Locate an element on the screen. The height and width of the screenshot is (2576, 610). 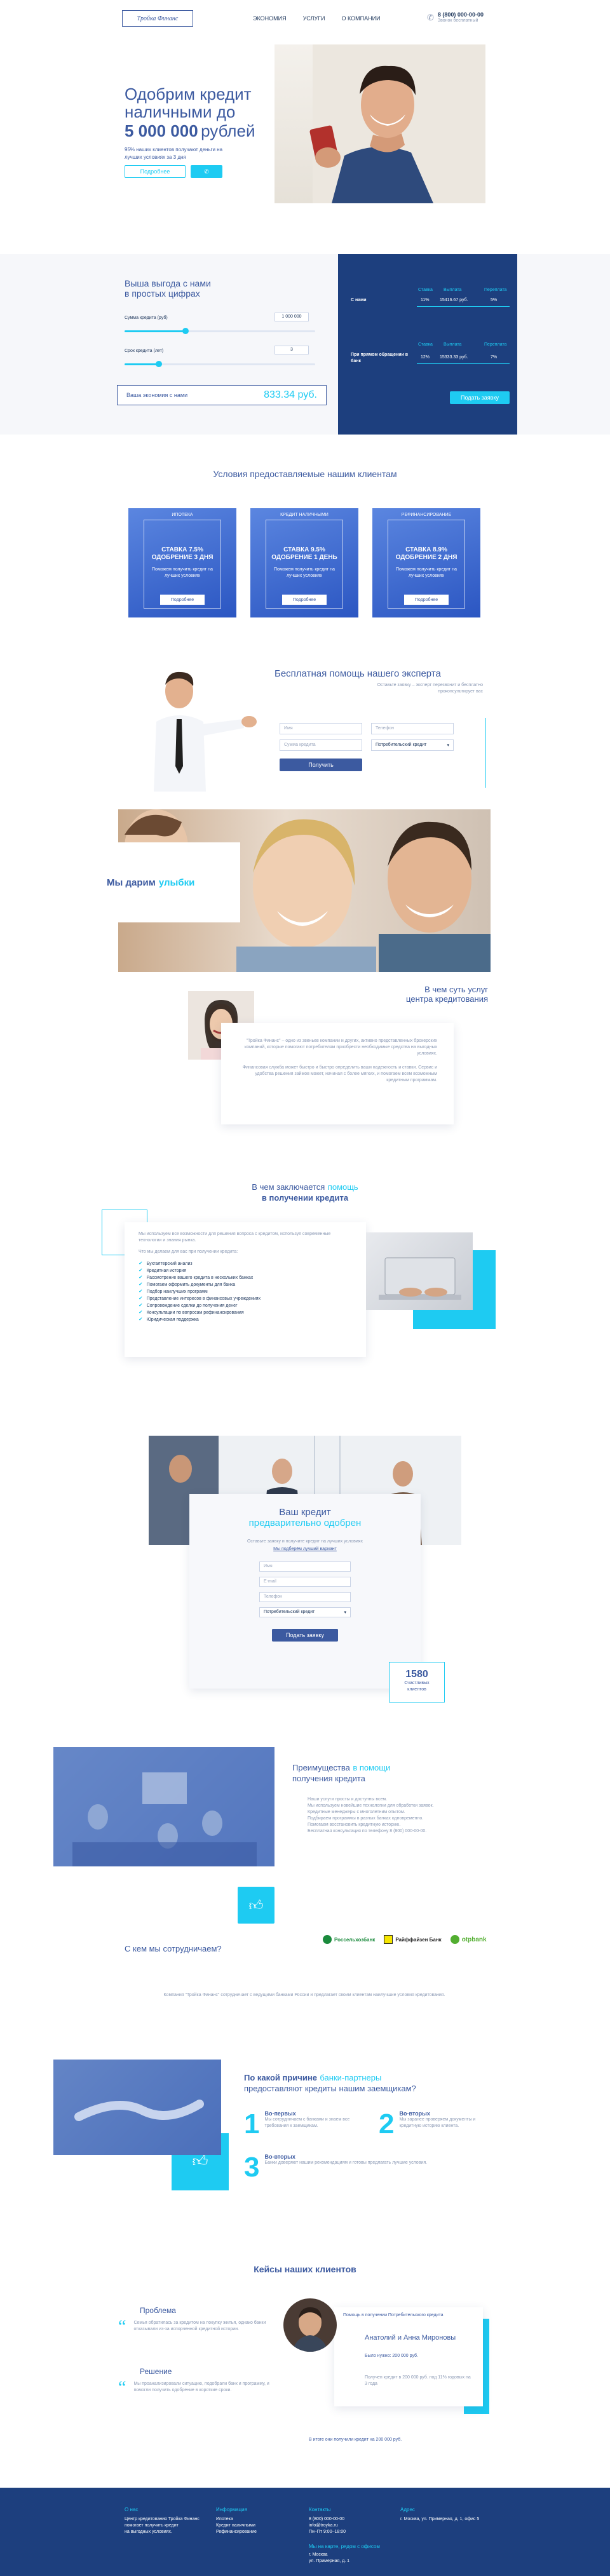
hero-call-button: ✆ is located at coordinates (206, 171).